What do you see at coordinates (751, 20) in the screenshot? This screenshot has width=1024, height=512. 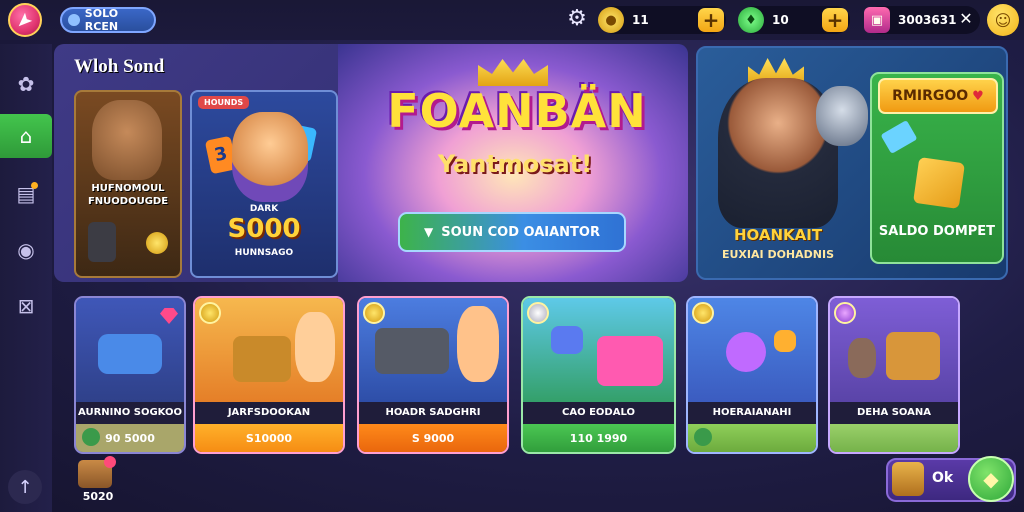 I see `gem-icon: ♦` at bounding box center [751, 20].